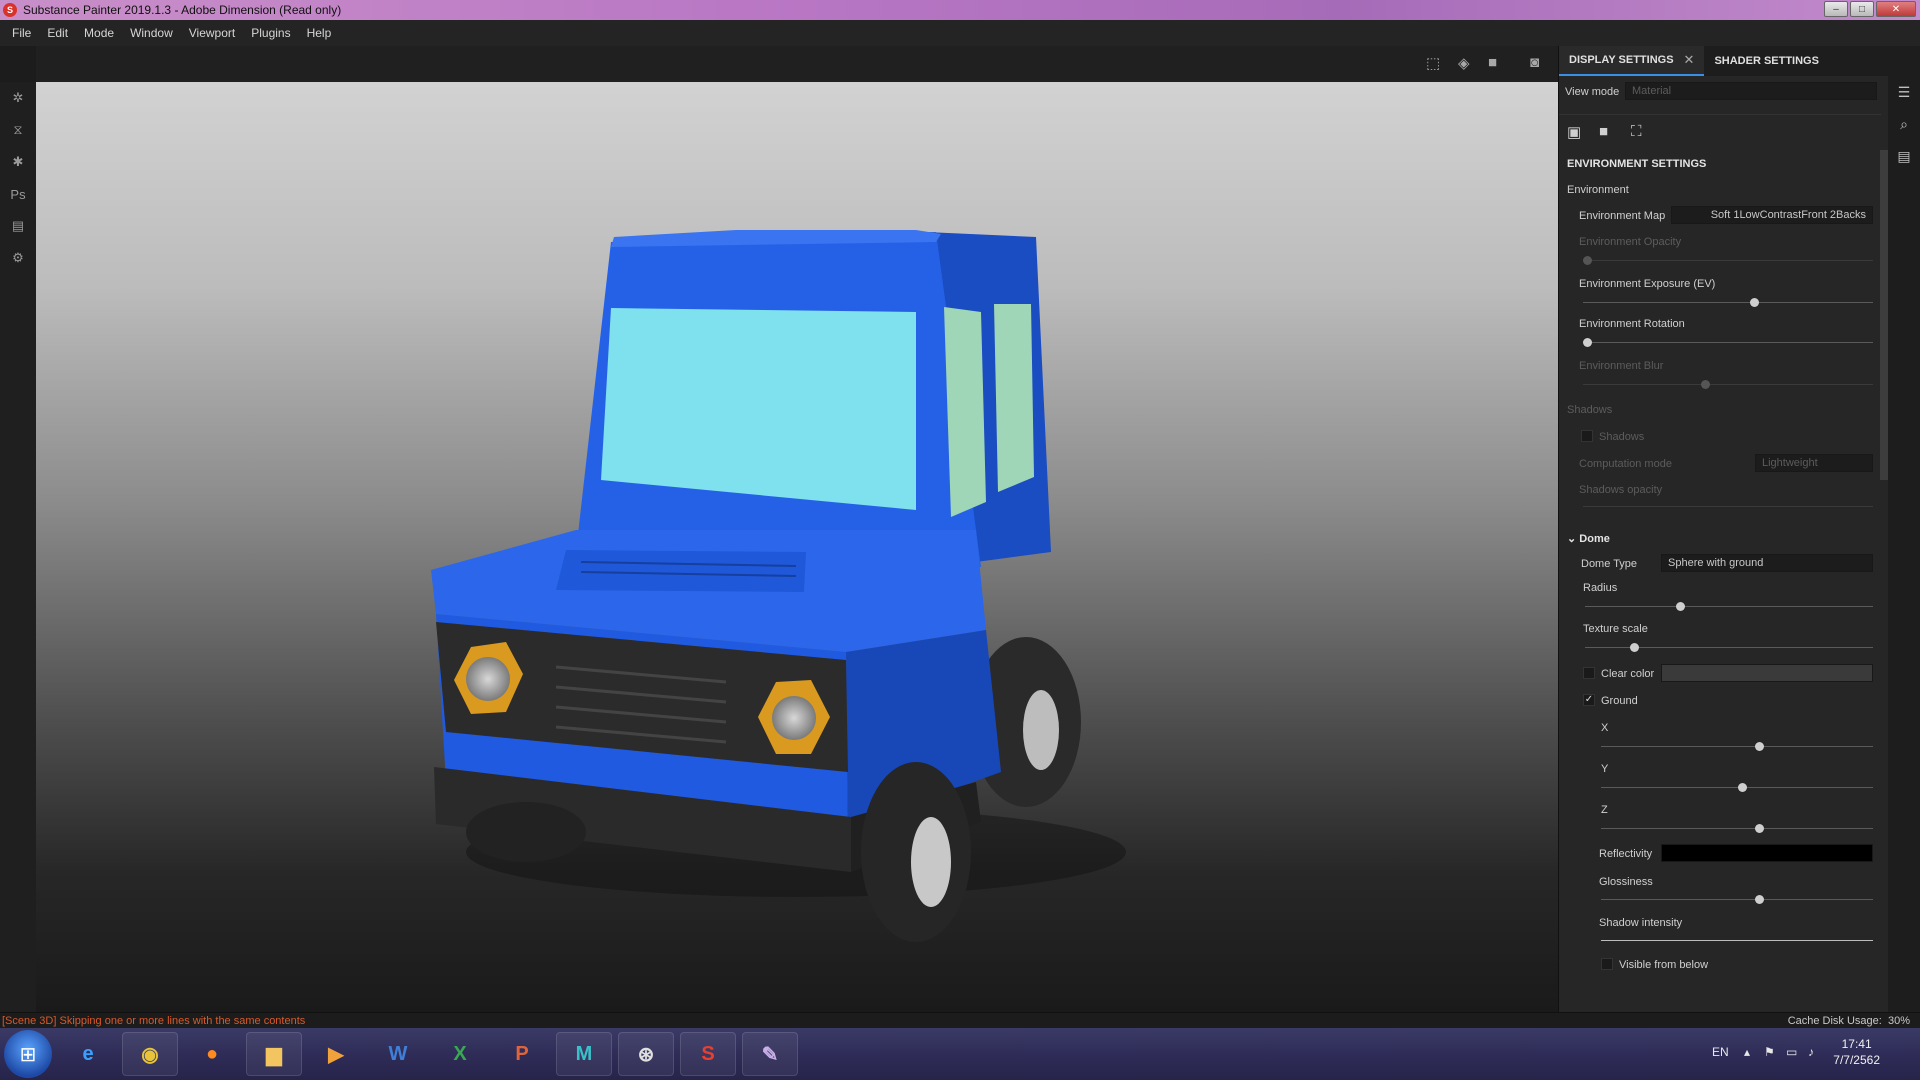 The width and height of the screenshot is (1920, 1080). What do you see at coordinates (1534, 62) in the screenshot?
I see `screenshot-camera-icon: ◙` at bounding box center [1534, 62].